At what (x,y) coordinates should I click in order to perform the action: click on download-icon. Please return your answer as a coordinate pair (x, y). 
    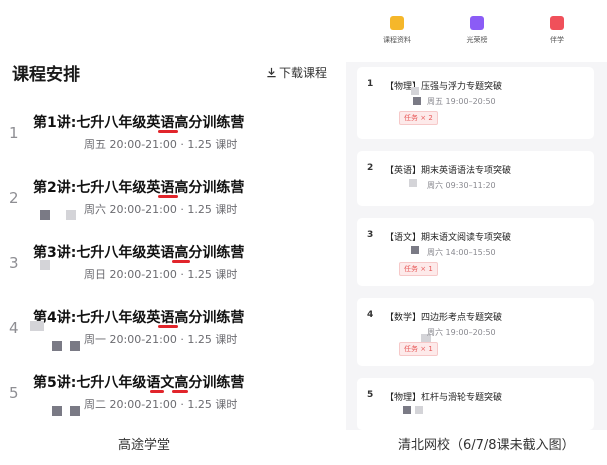
    Looking at the image, I should click on (271, 72).